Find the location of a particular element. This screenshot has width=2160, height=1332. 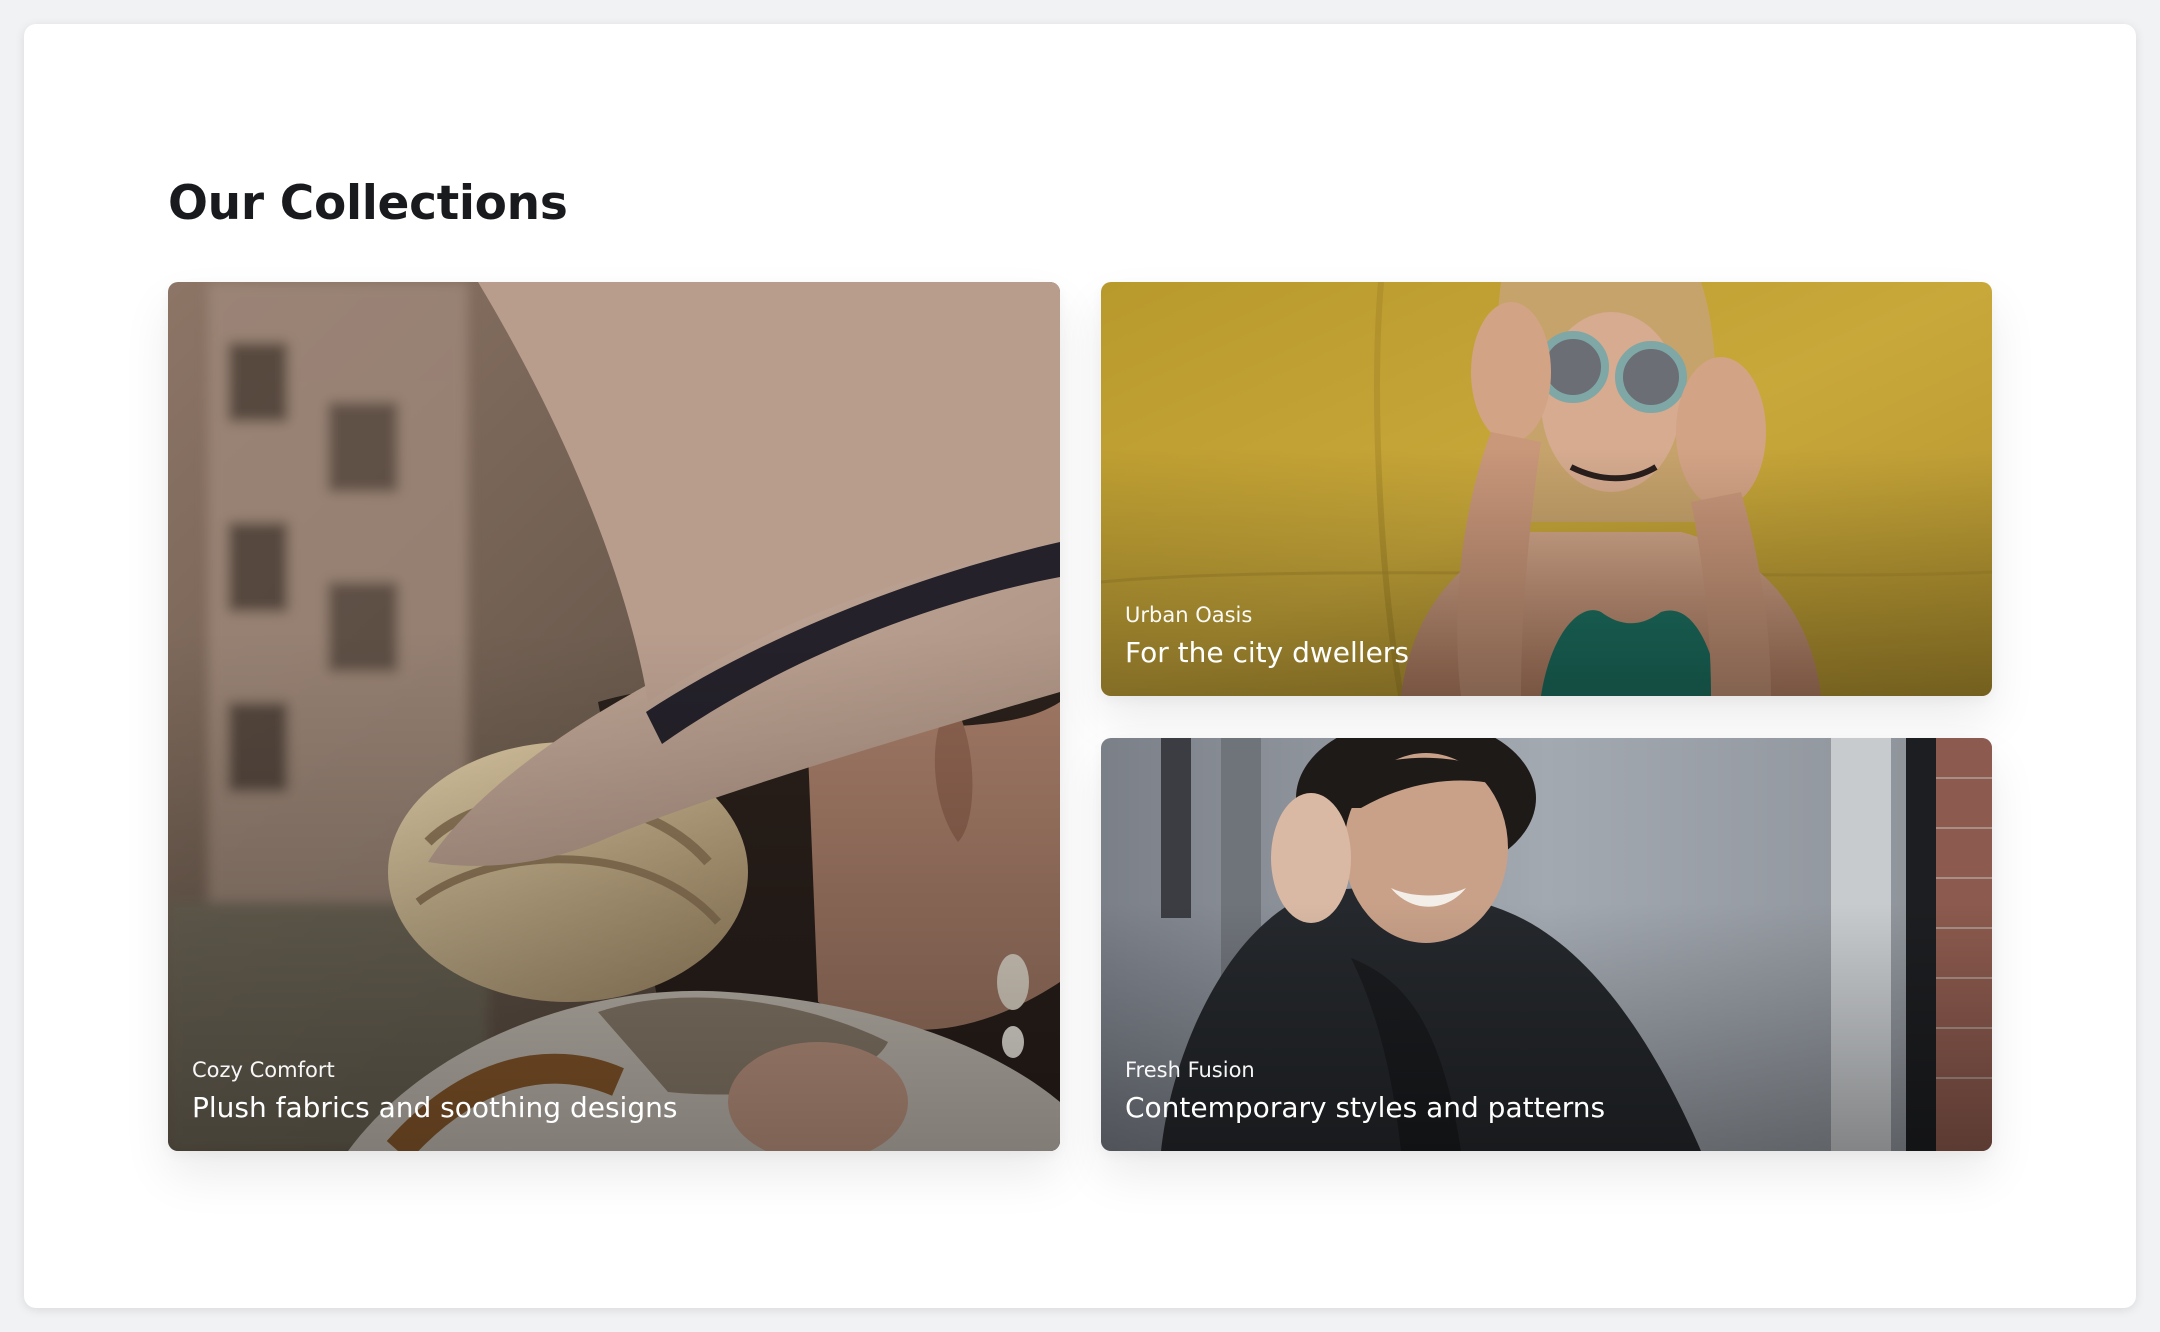

collection-name: Cozy Comfort is located at coordinates (263, 1069).